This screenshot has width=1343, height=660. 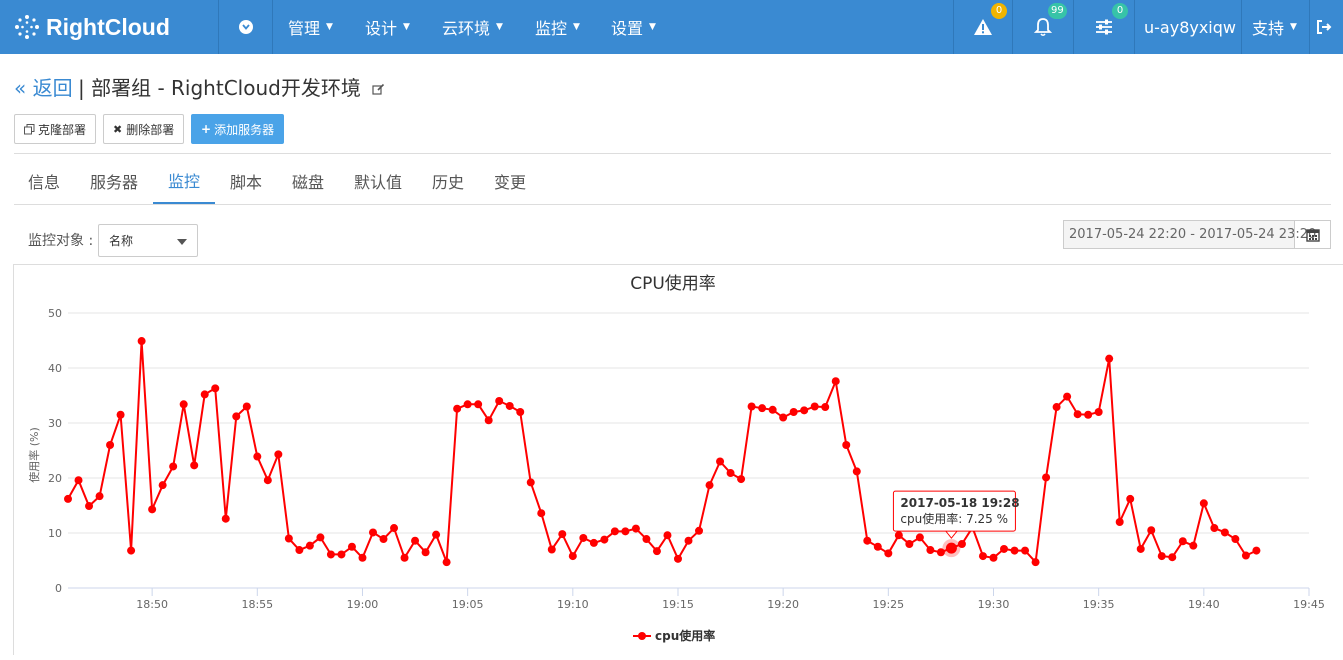 I want to click on delete-deployment-button: ✖ 删除部署, so click(x=144, y=129).